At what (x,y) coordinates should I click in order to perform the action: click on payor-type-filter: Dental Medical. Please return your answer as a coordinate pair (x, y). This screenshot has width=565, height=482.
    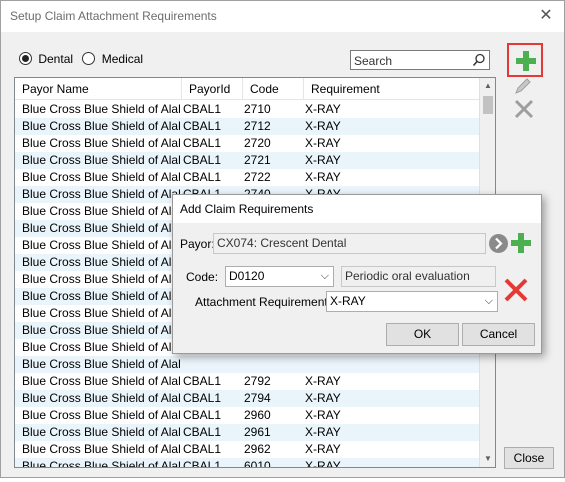
    Looking at the image, I should click on (84, 60).